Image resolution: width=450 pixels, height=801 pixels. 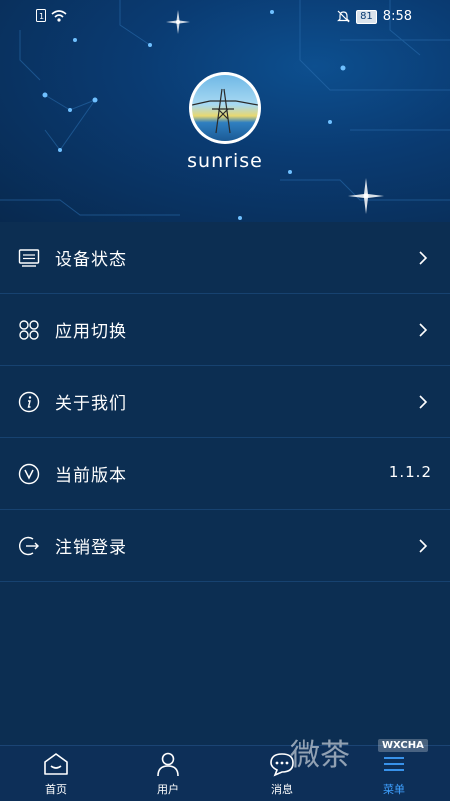 What do you see at coordinates (59, 16) in the screenshot?
I see `wifi-icon` at bounding box center [59, 16].